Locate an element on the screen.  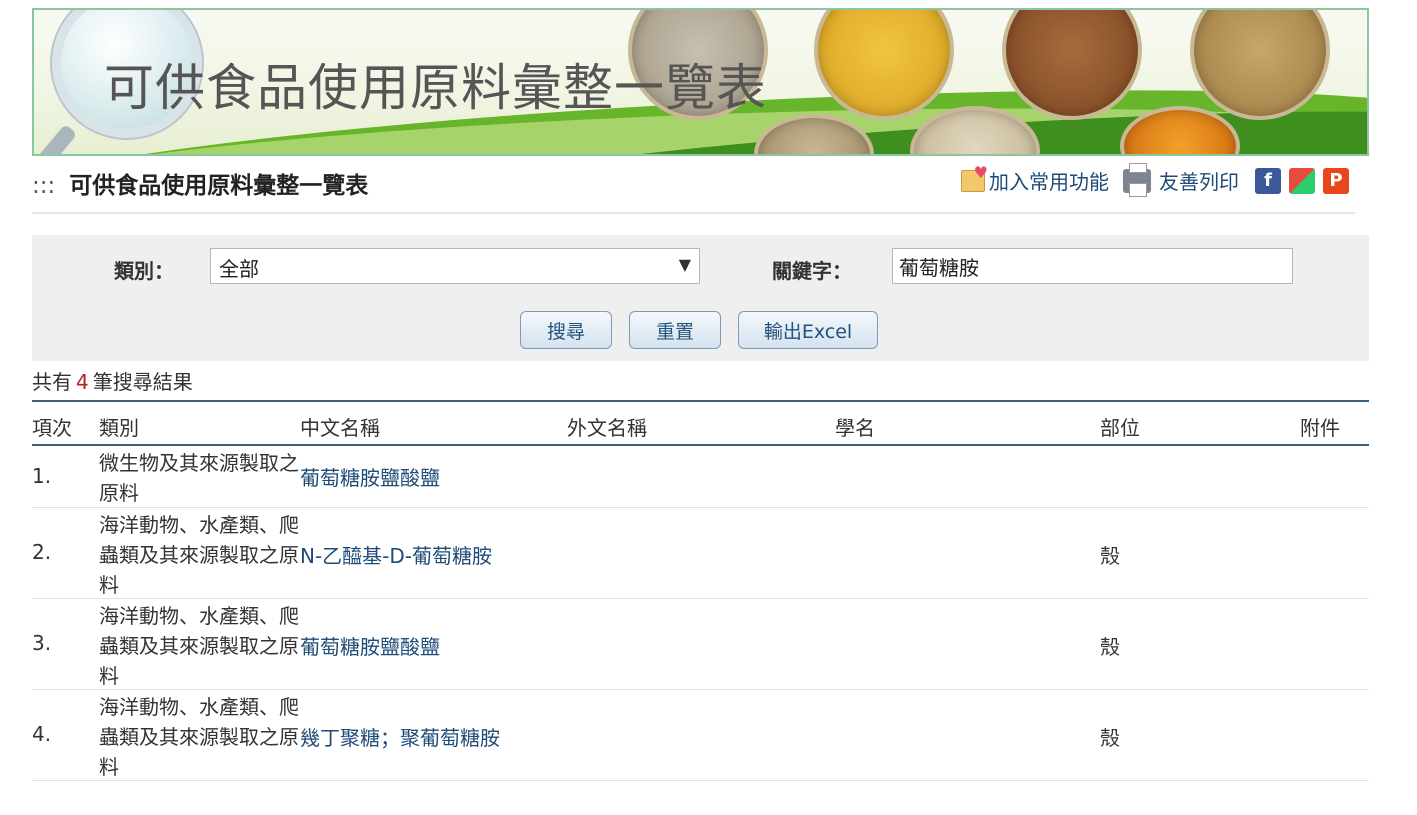
facebook-icon: f is located at coordinates (1268, 180).